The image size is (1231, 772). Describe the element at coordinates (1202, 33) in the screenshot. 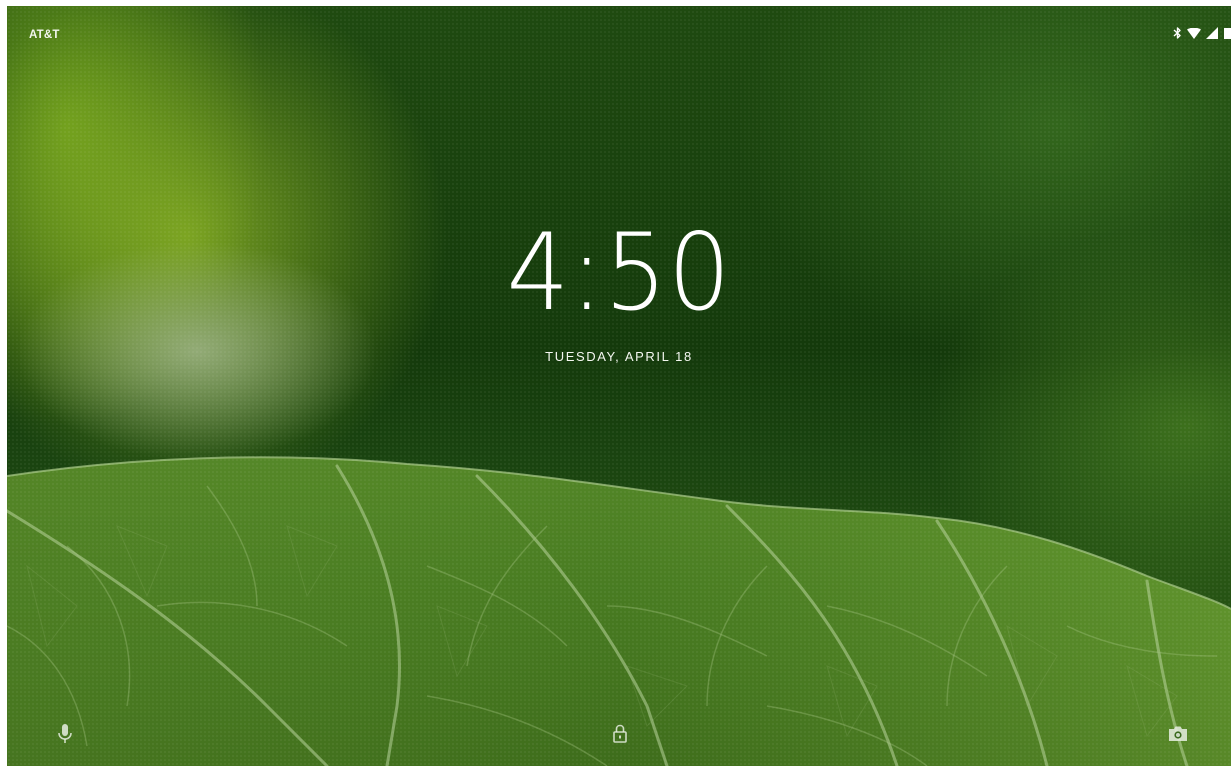

I see `status-icons` at that location.